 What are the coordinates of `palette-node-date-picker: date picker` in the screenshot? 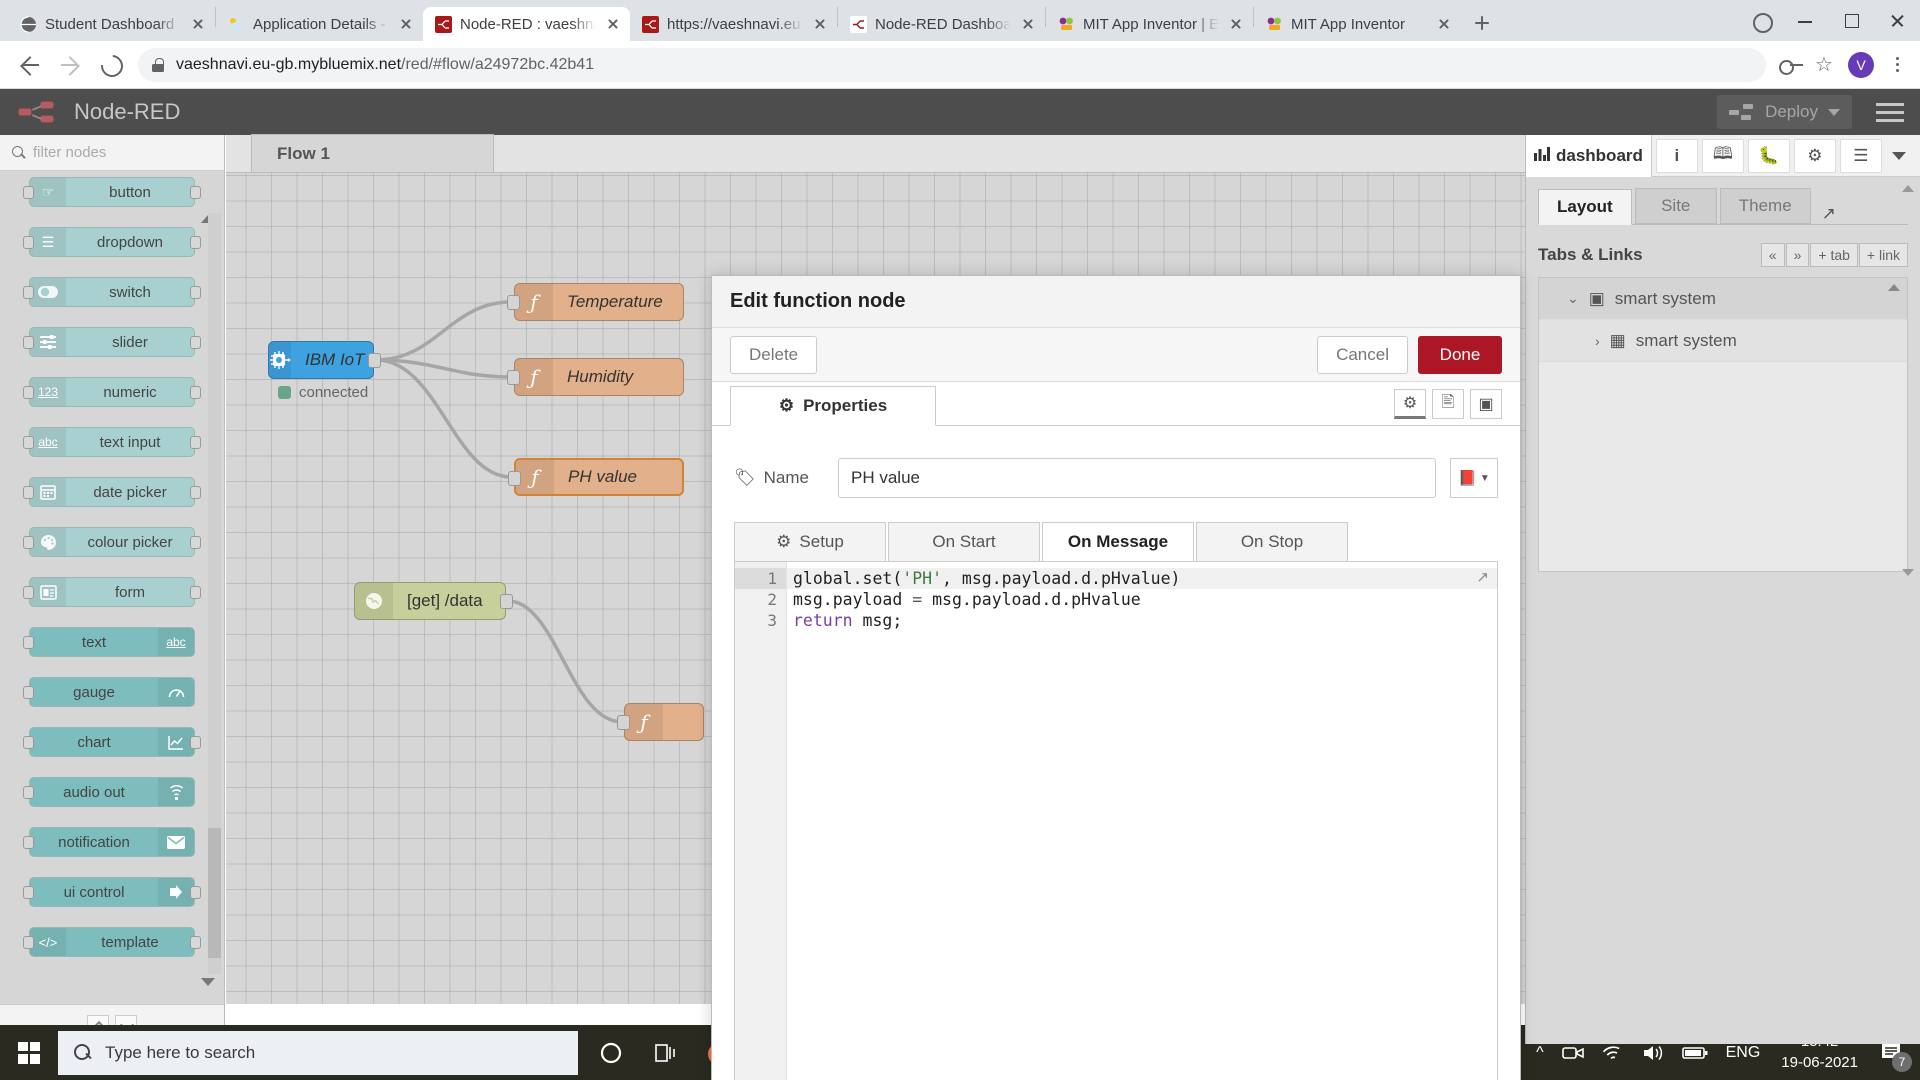 It's located at (112, 492).